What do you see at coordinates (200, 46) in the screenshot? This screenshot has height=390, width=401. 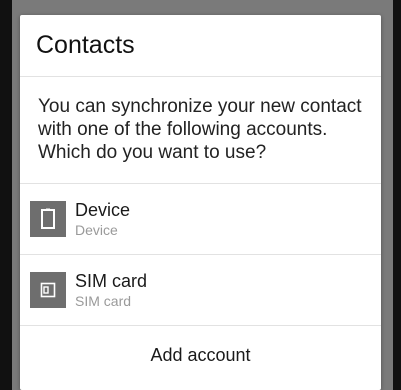 I see `dialog-title-bar: Contacts` at bounding box center [200, 46].